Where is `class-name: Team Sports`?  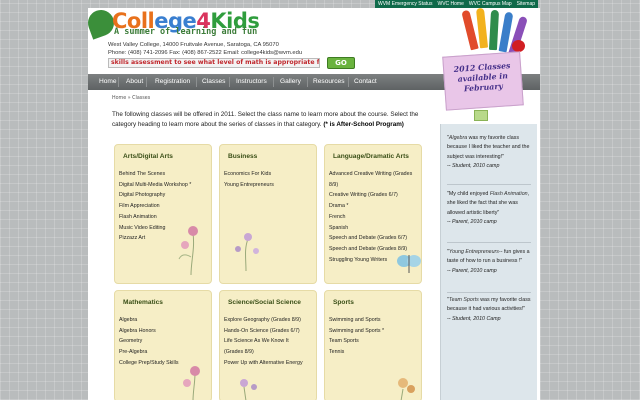
class-name: Team Sports is located at coordinates (463, 300).